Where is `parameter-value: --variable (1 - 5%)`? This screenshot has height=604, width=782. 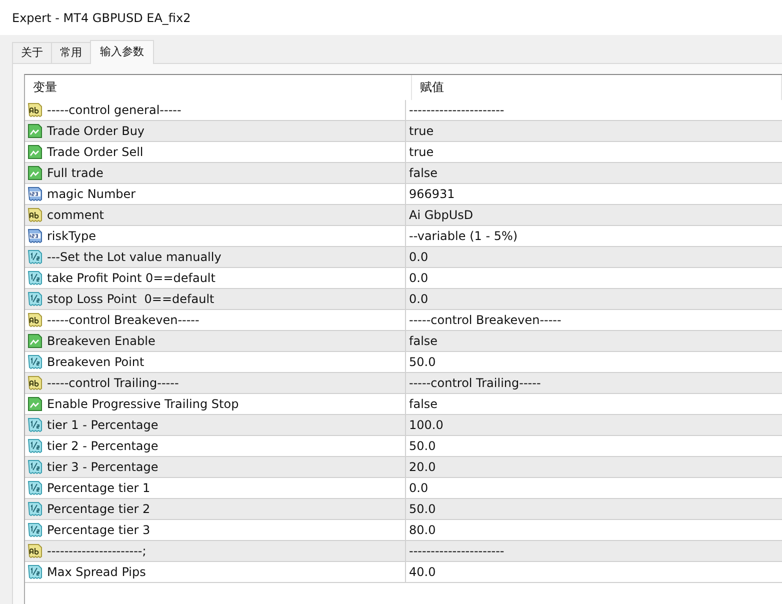 parameter-value: --variable (1 - 5%) is located at coordinates (463, 236).